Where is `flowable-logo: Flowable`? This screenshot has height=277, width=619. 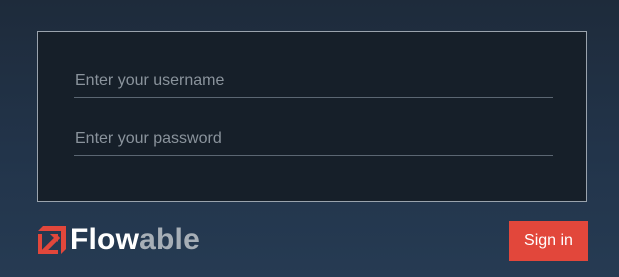 flowable-logo: Flowable is located at coordinates (119, 240).